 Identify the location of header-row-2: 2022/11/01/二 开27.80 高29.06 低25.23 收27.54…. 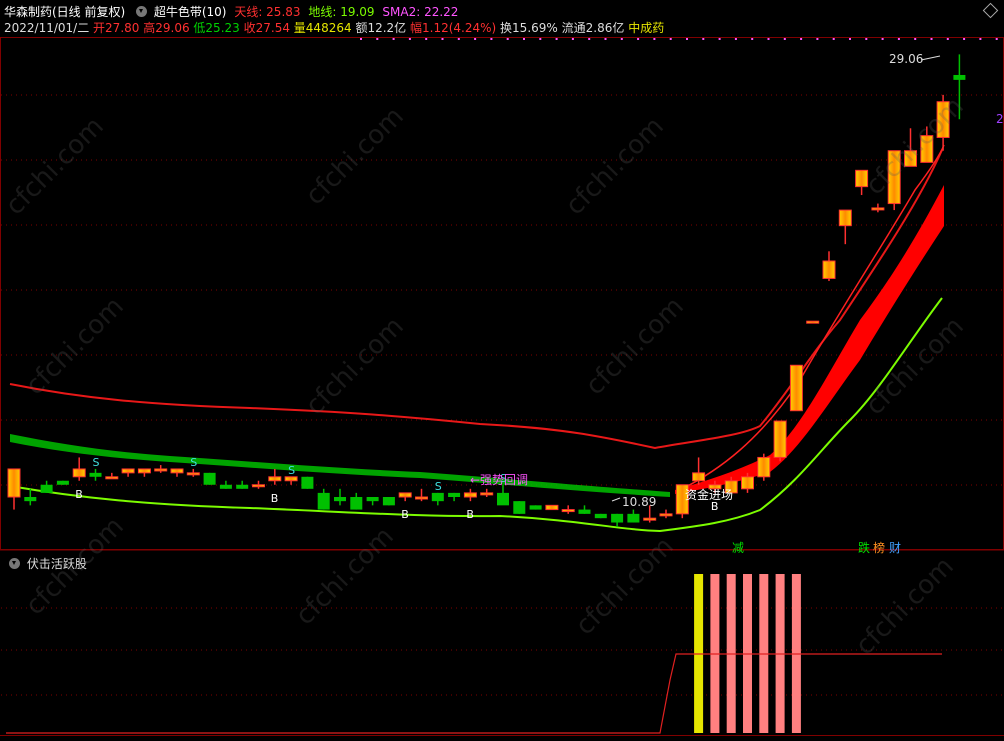
(334, 27).